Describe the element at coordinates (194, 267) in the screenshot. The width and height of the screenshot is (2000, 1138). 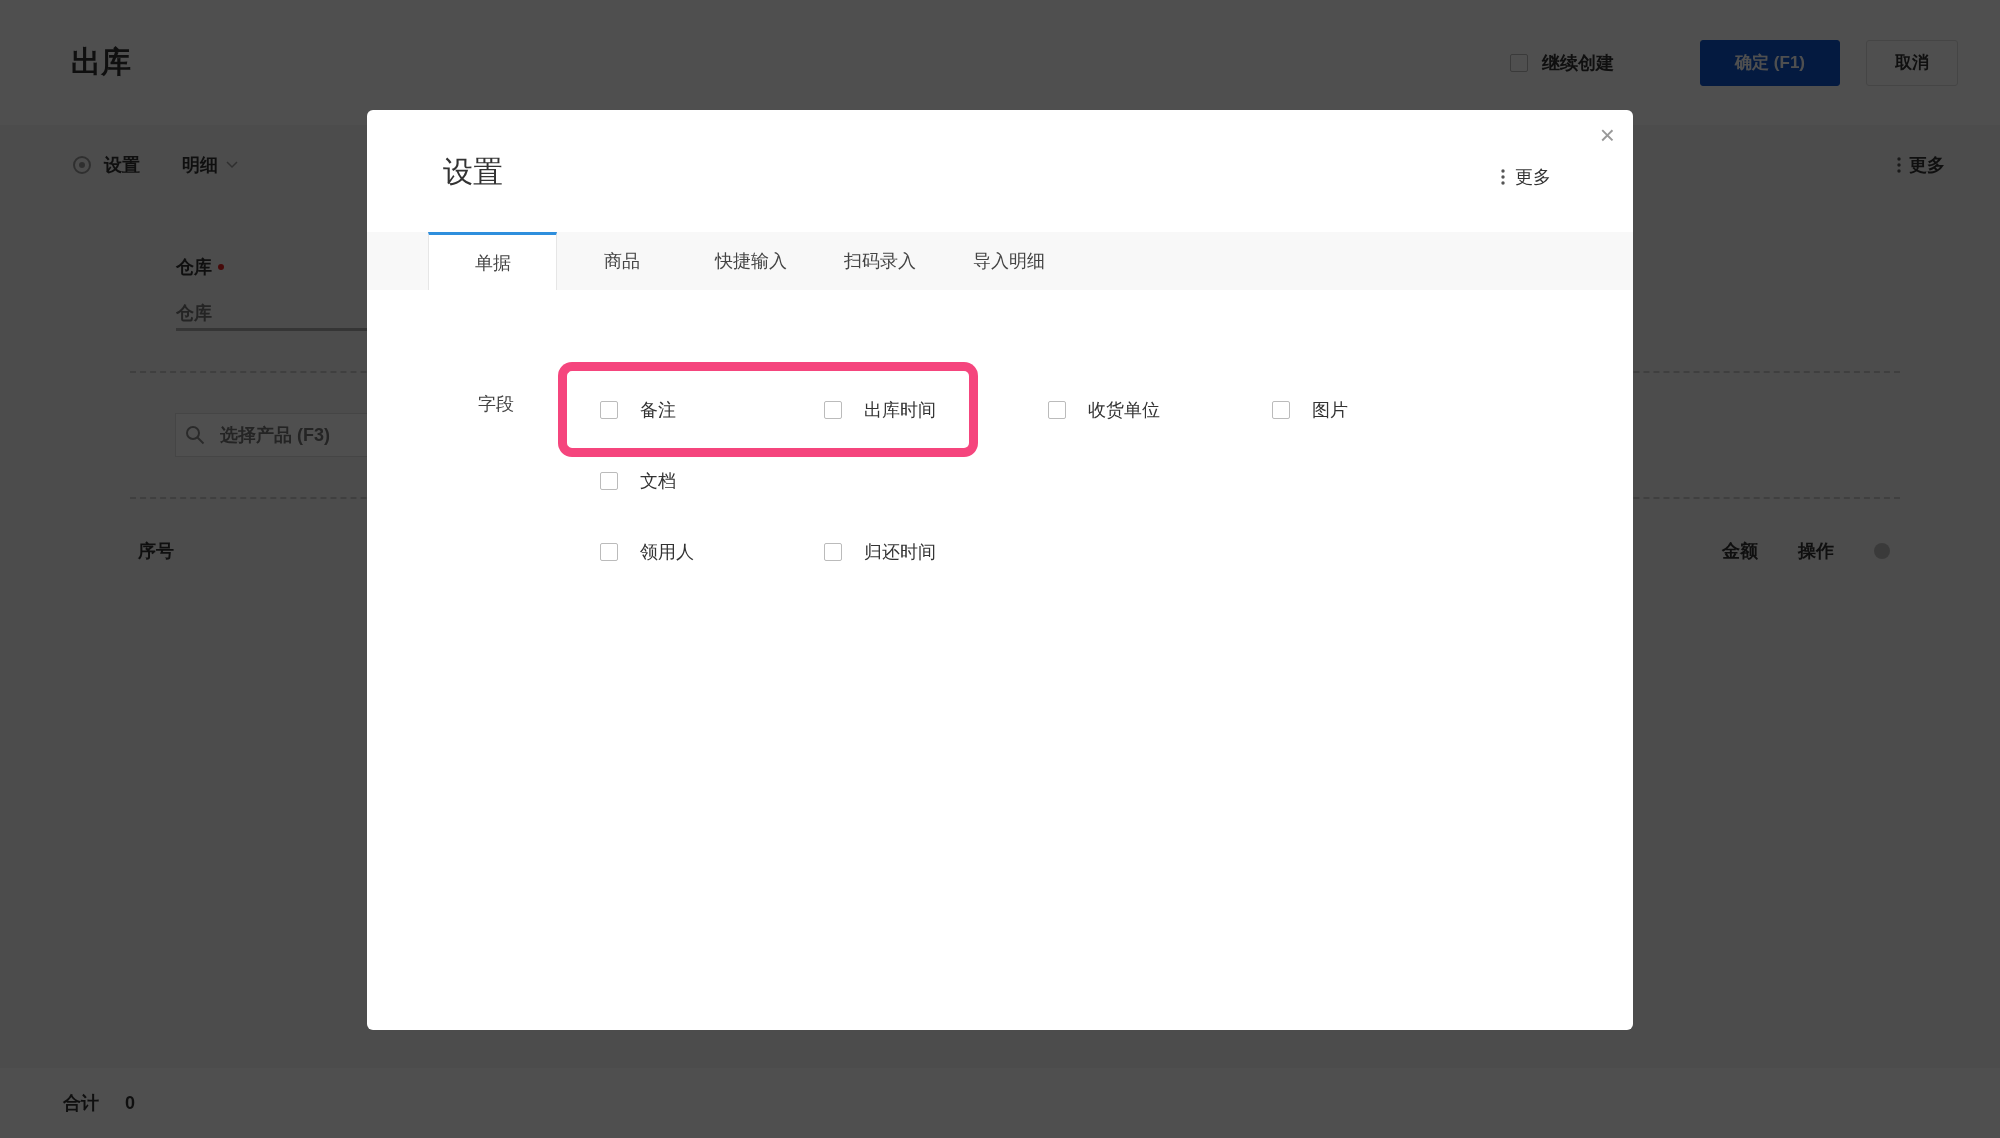
I see `field-label: 仓库` at that location.